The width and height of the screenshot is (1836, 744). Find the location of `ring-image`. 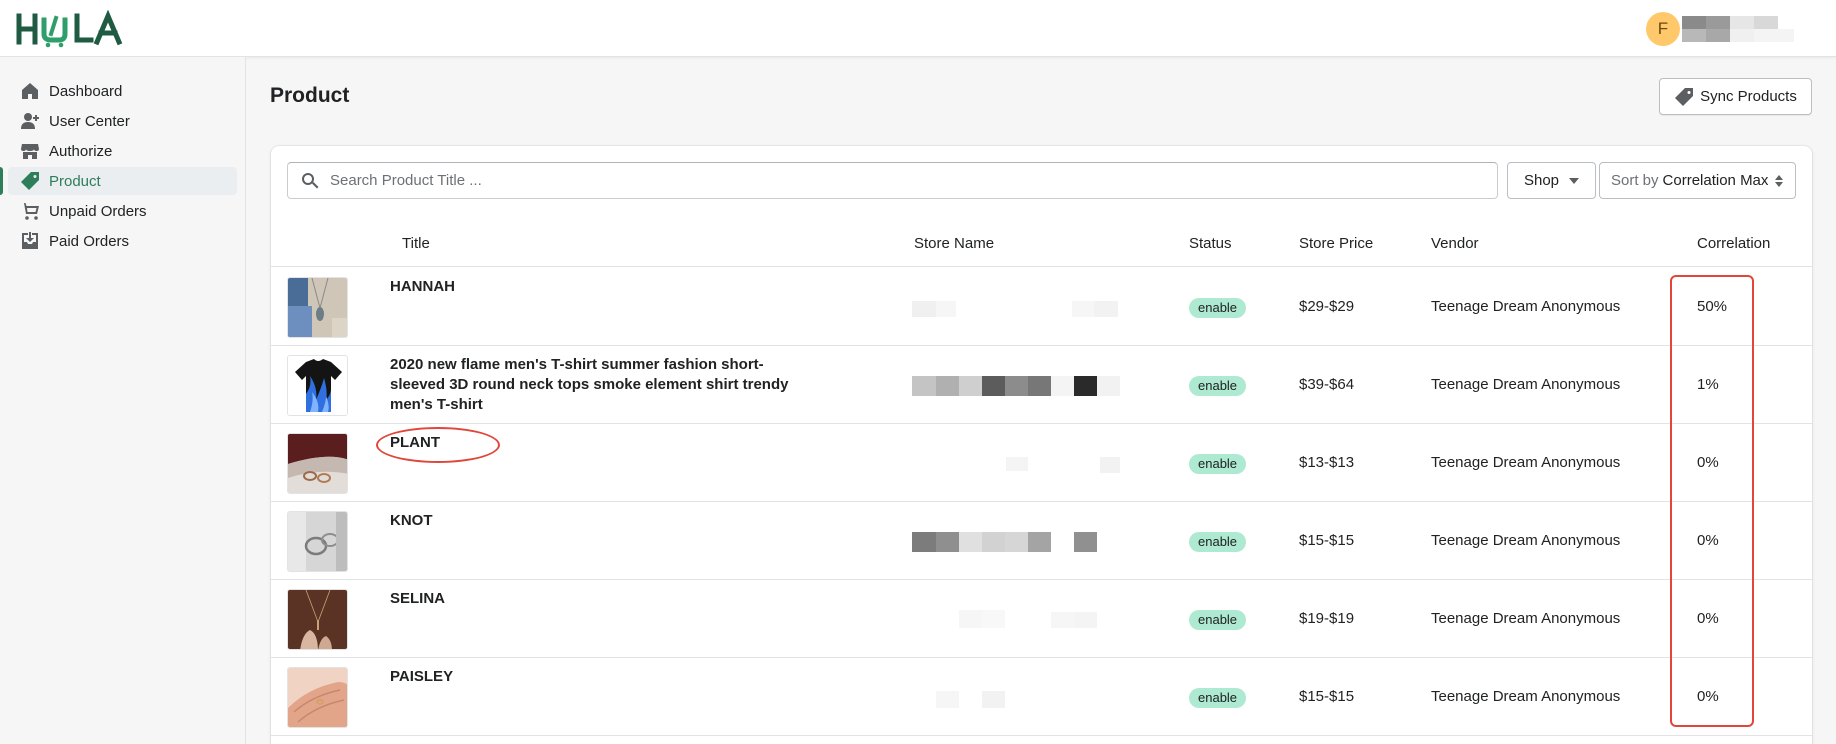

ring-image is located at coordinates (317, 463).